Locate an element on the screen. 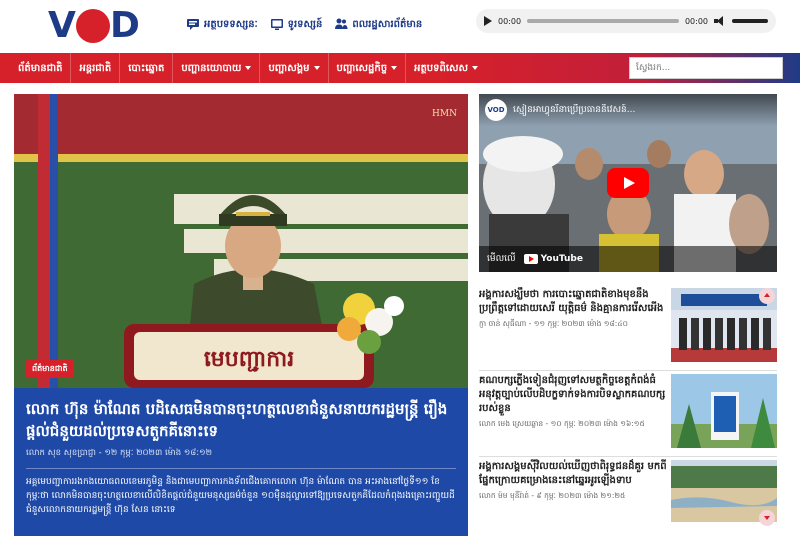 This screenshot has height=548, width=800. scroll-up-button is located at coordinates (767, 296).